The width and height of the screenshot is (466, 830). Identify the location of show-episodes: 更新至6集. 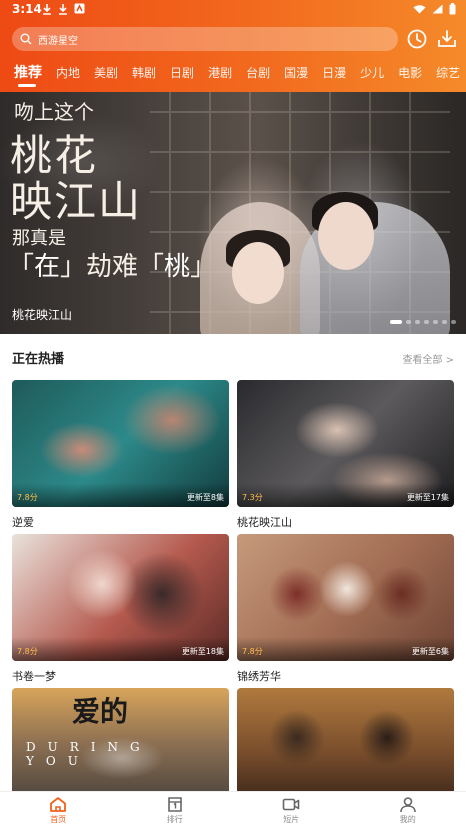
(430, 651).